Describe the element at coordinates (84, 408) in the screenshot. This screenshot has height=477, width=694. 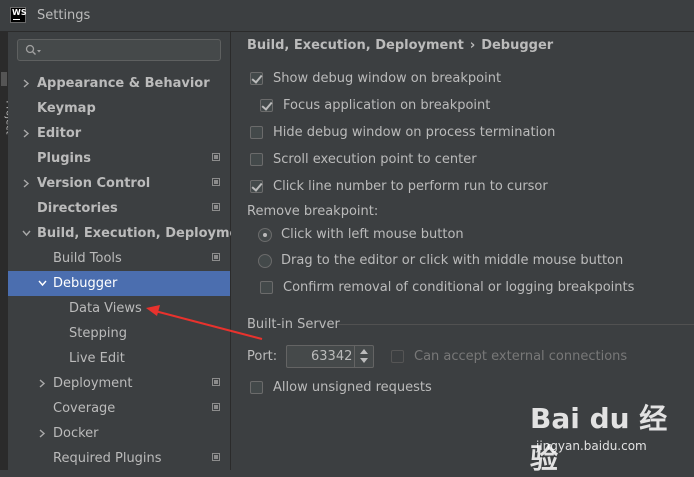
I see `sidebar-item-label: Coverage` at that location.